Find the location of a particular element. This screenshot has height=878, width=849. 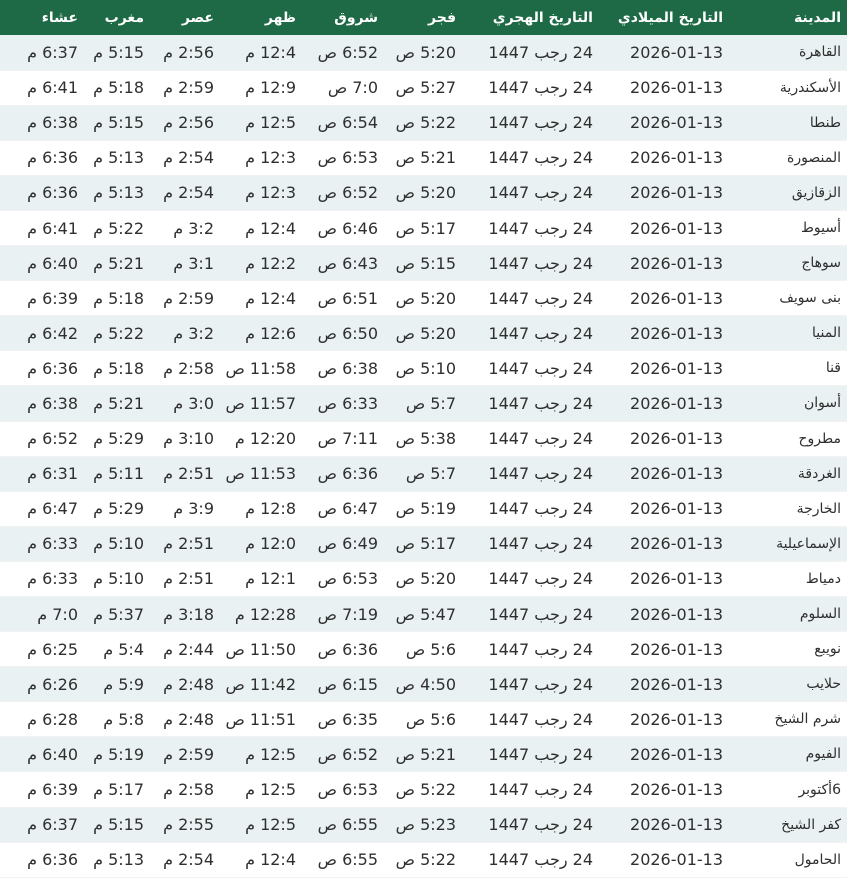

cell-city: الزقازيق is located at coordinates (788, 193).